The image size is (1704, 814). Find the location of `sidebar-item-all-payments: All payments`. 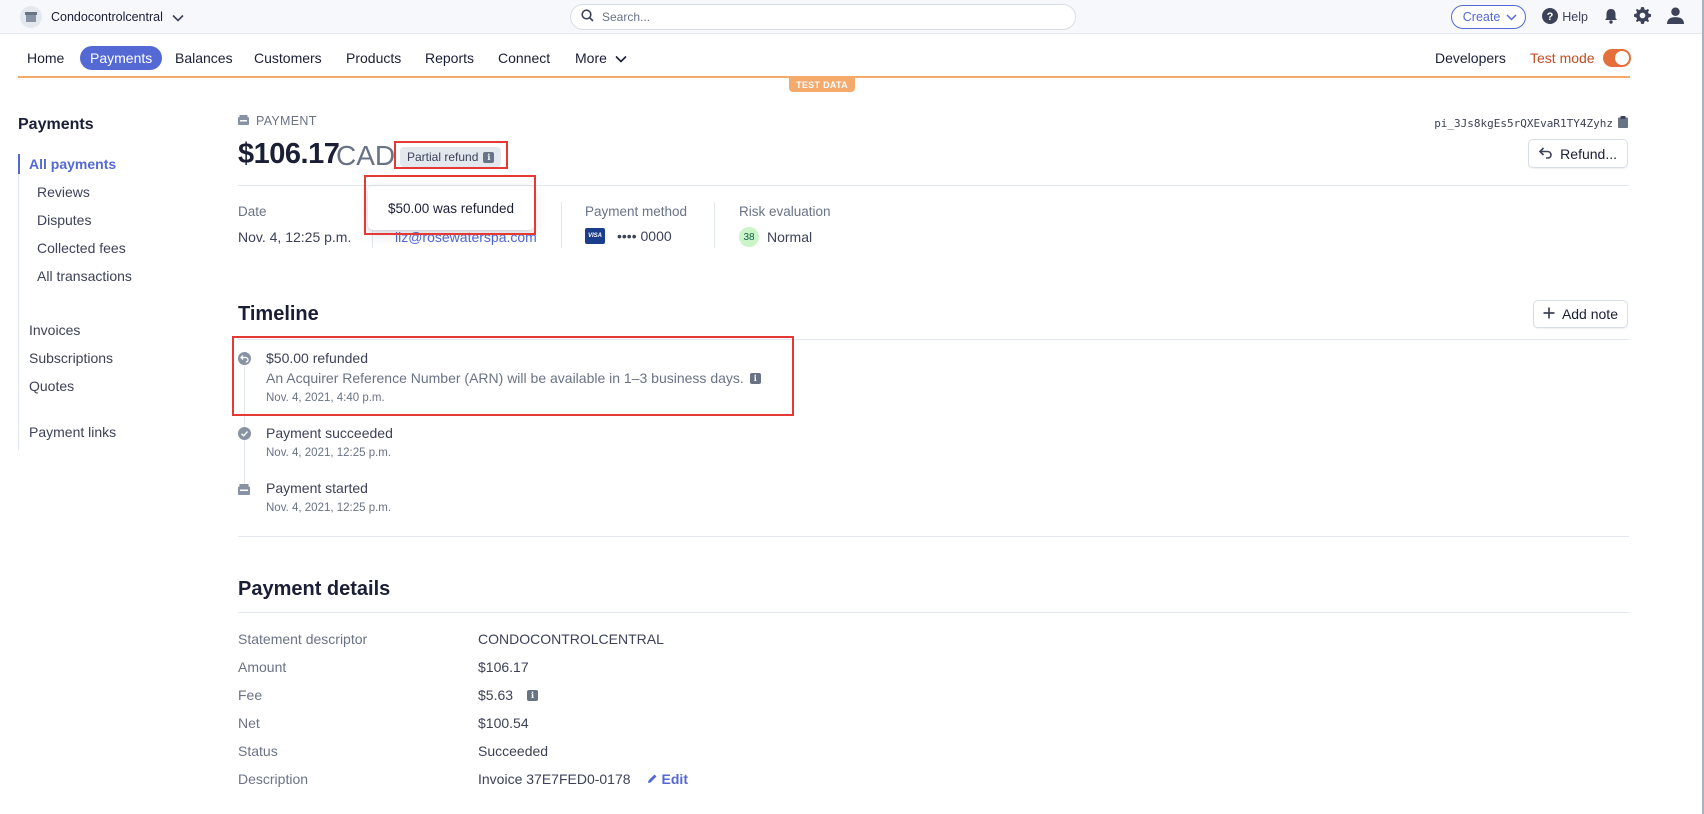

sidebar-item-all-payments: All payments is located at coordinates (72, 164).